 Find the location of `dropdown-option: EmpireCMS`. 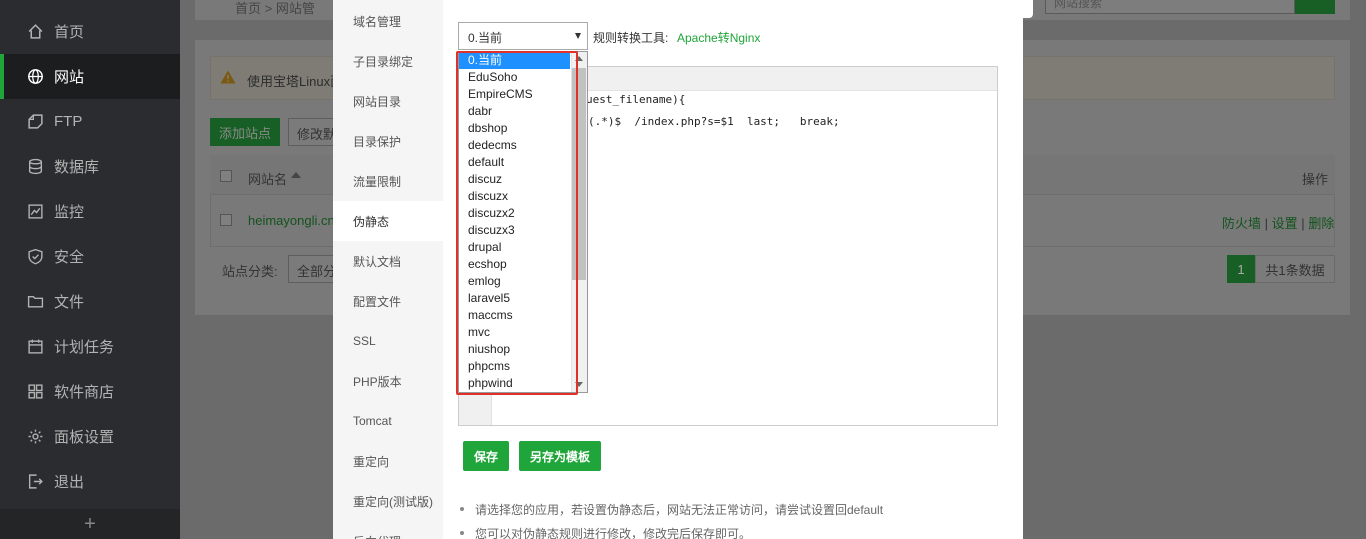

dropdown-option: EmpireCMS is located at coordinates (514, 94).